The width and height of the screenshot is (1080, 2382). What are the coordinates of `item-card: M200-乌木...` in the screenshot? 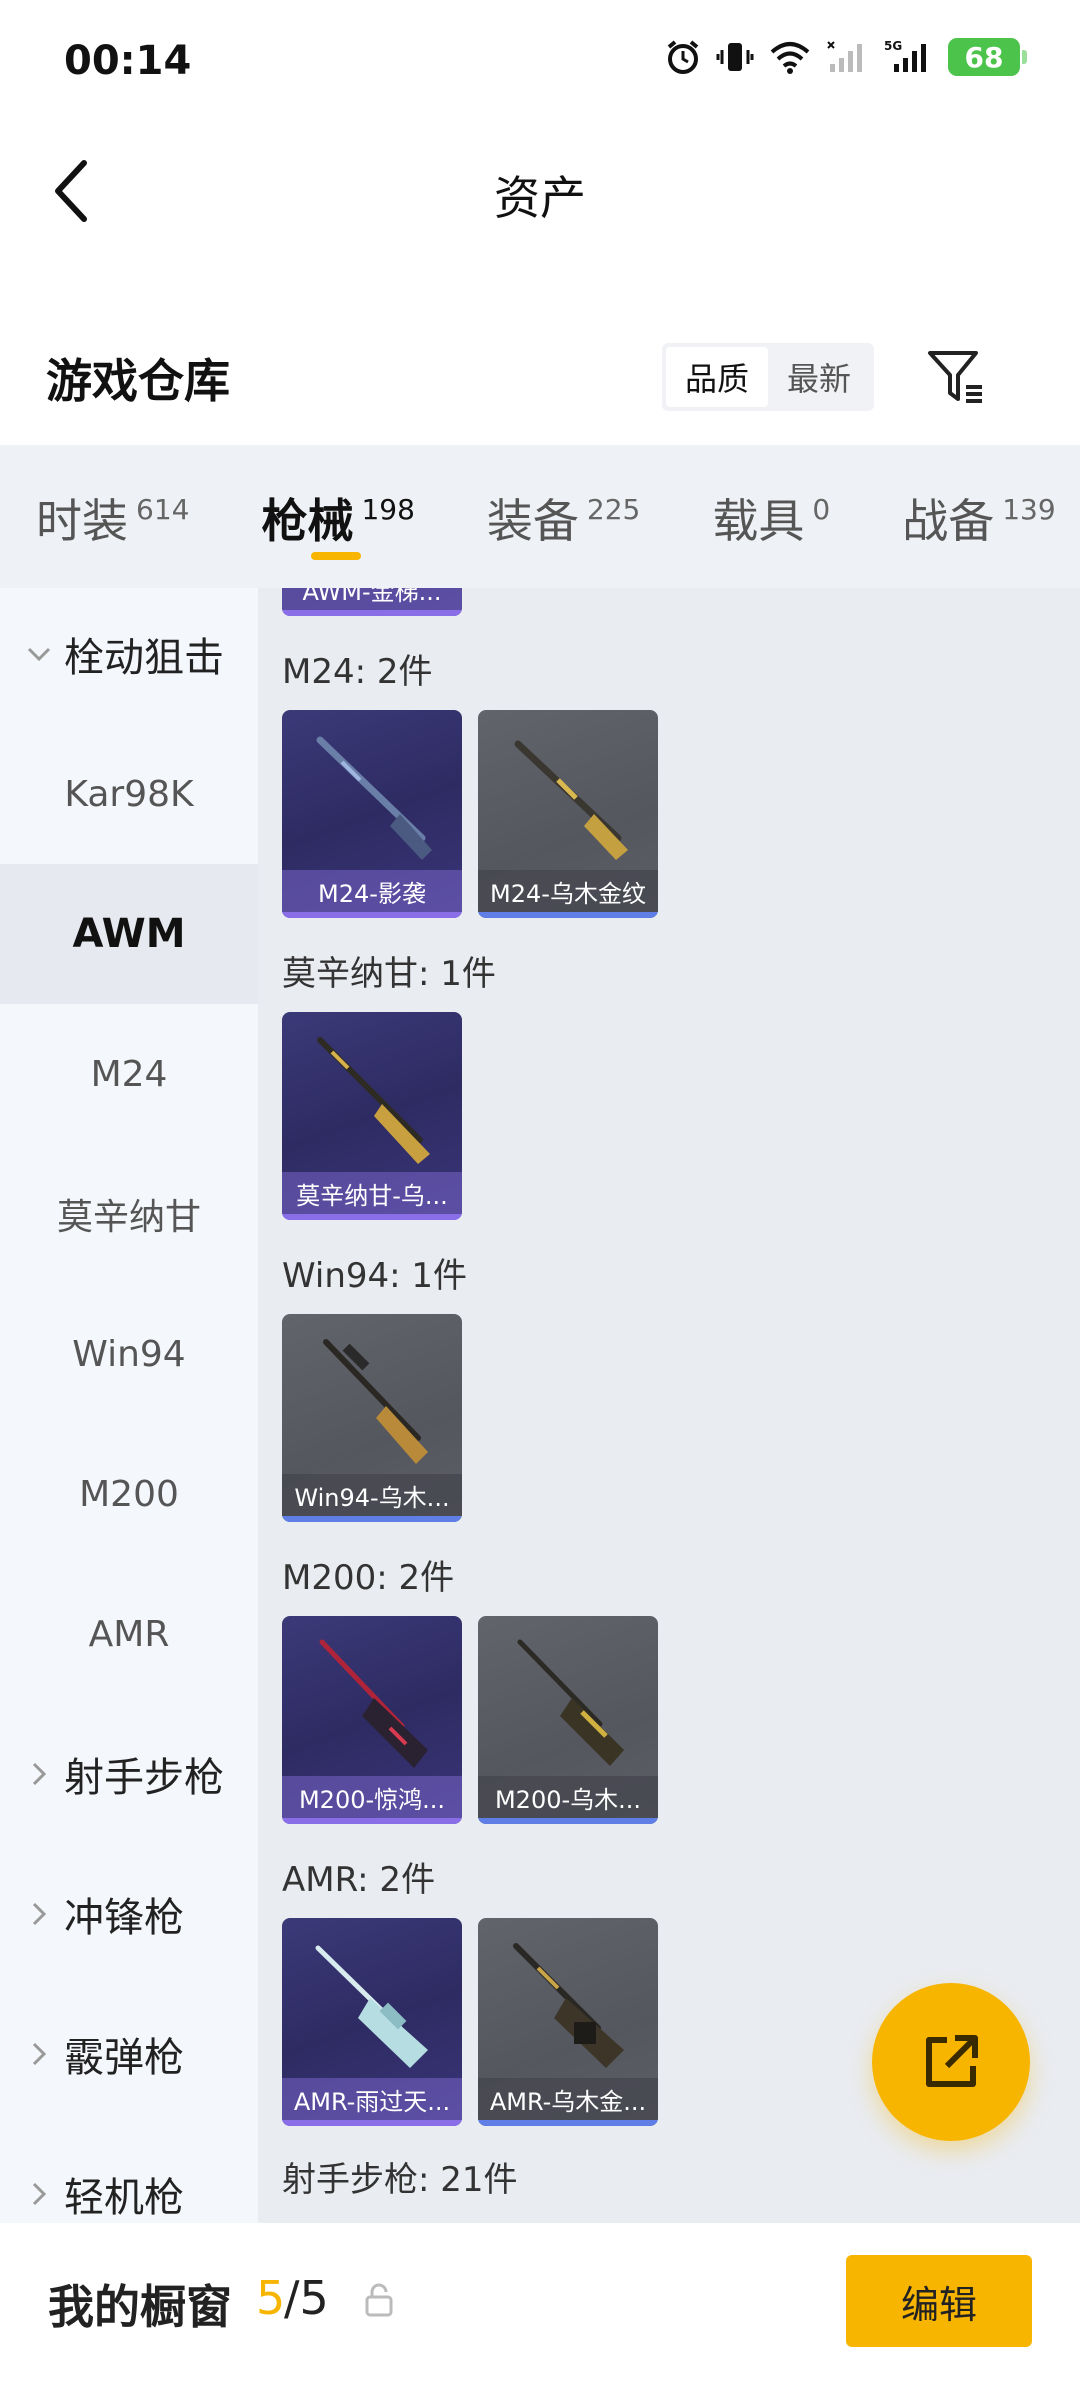 It's located at (568, 1720).